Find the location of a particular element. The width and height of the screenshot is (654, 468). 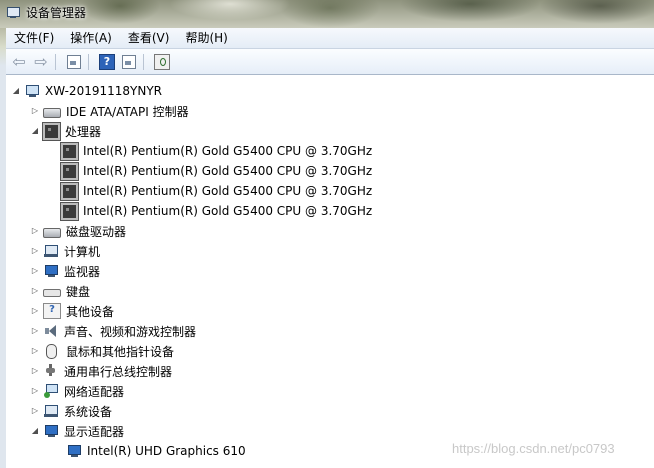

tree-item-network-adapters: ▷ 网络适配器 is located at coordinates (77, 391).